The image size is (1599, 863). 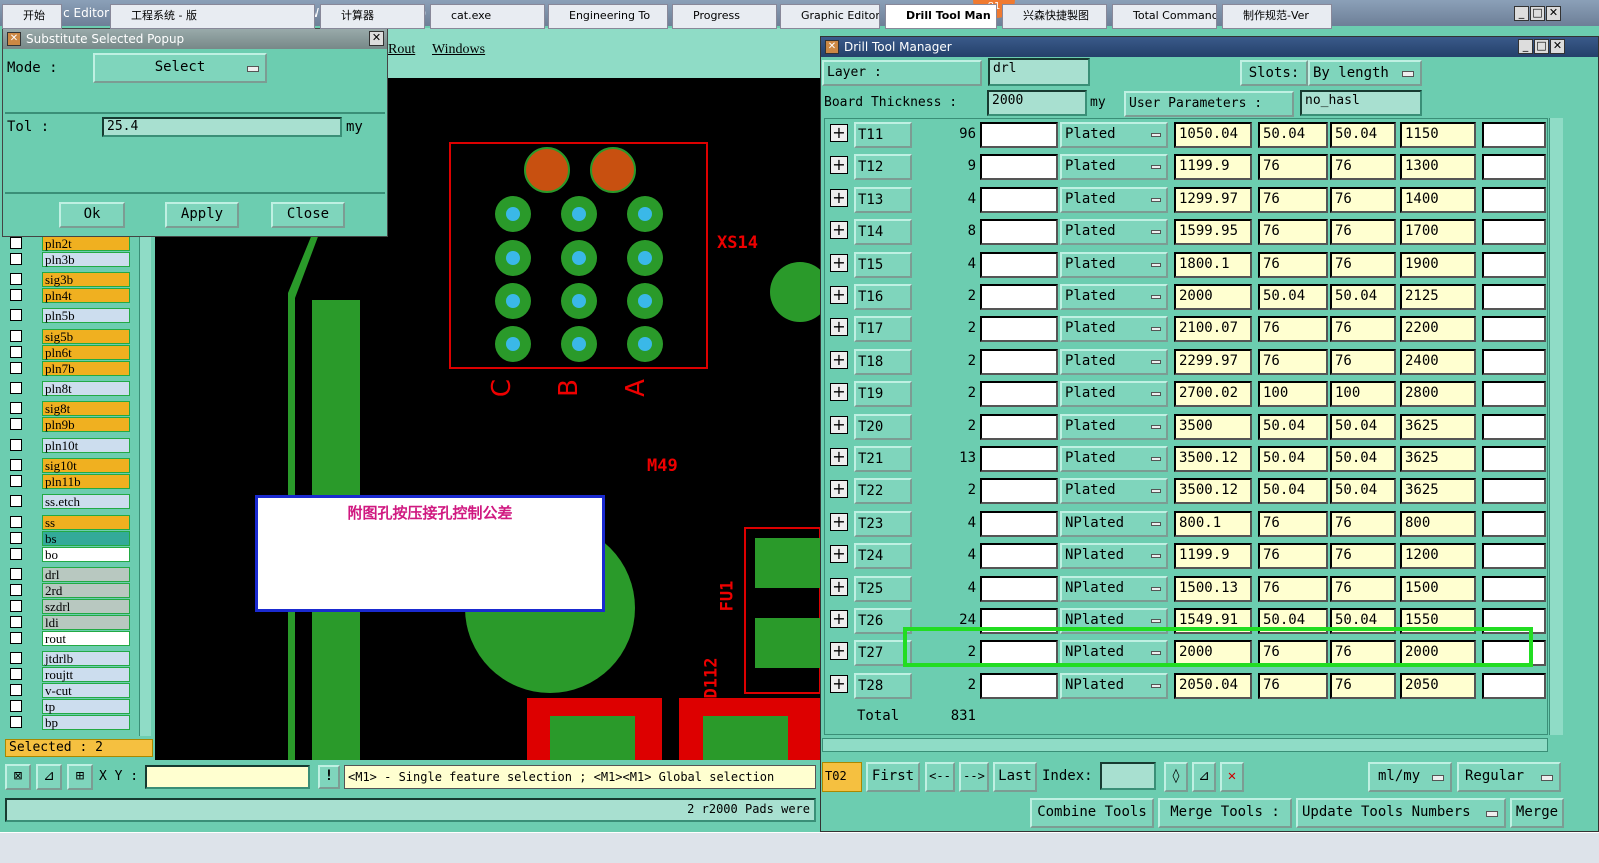 I want to click on layer-item: pln2t, so click(x=69, y=243).